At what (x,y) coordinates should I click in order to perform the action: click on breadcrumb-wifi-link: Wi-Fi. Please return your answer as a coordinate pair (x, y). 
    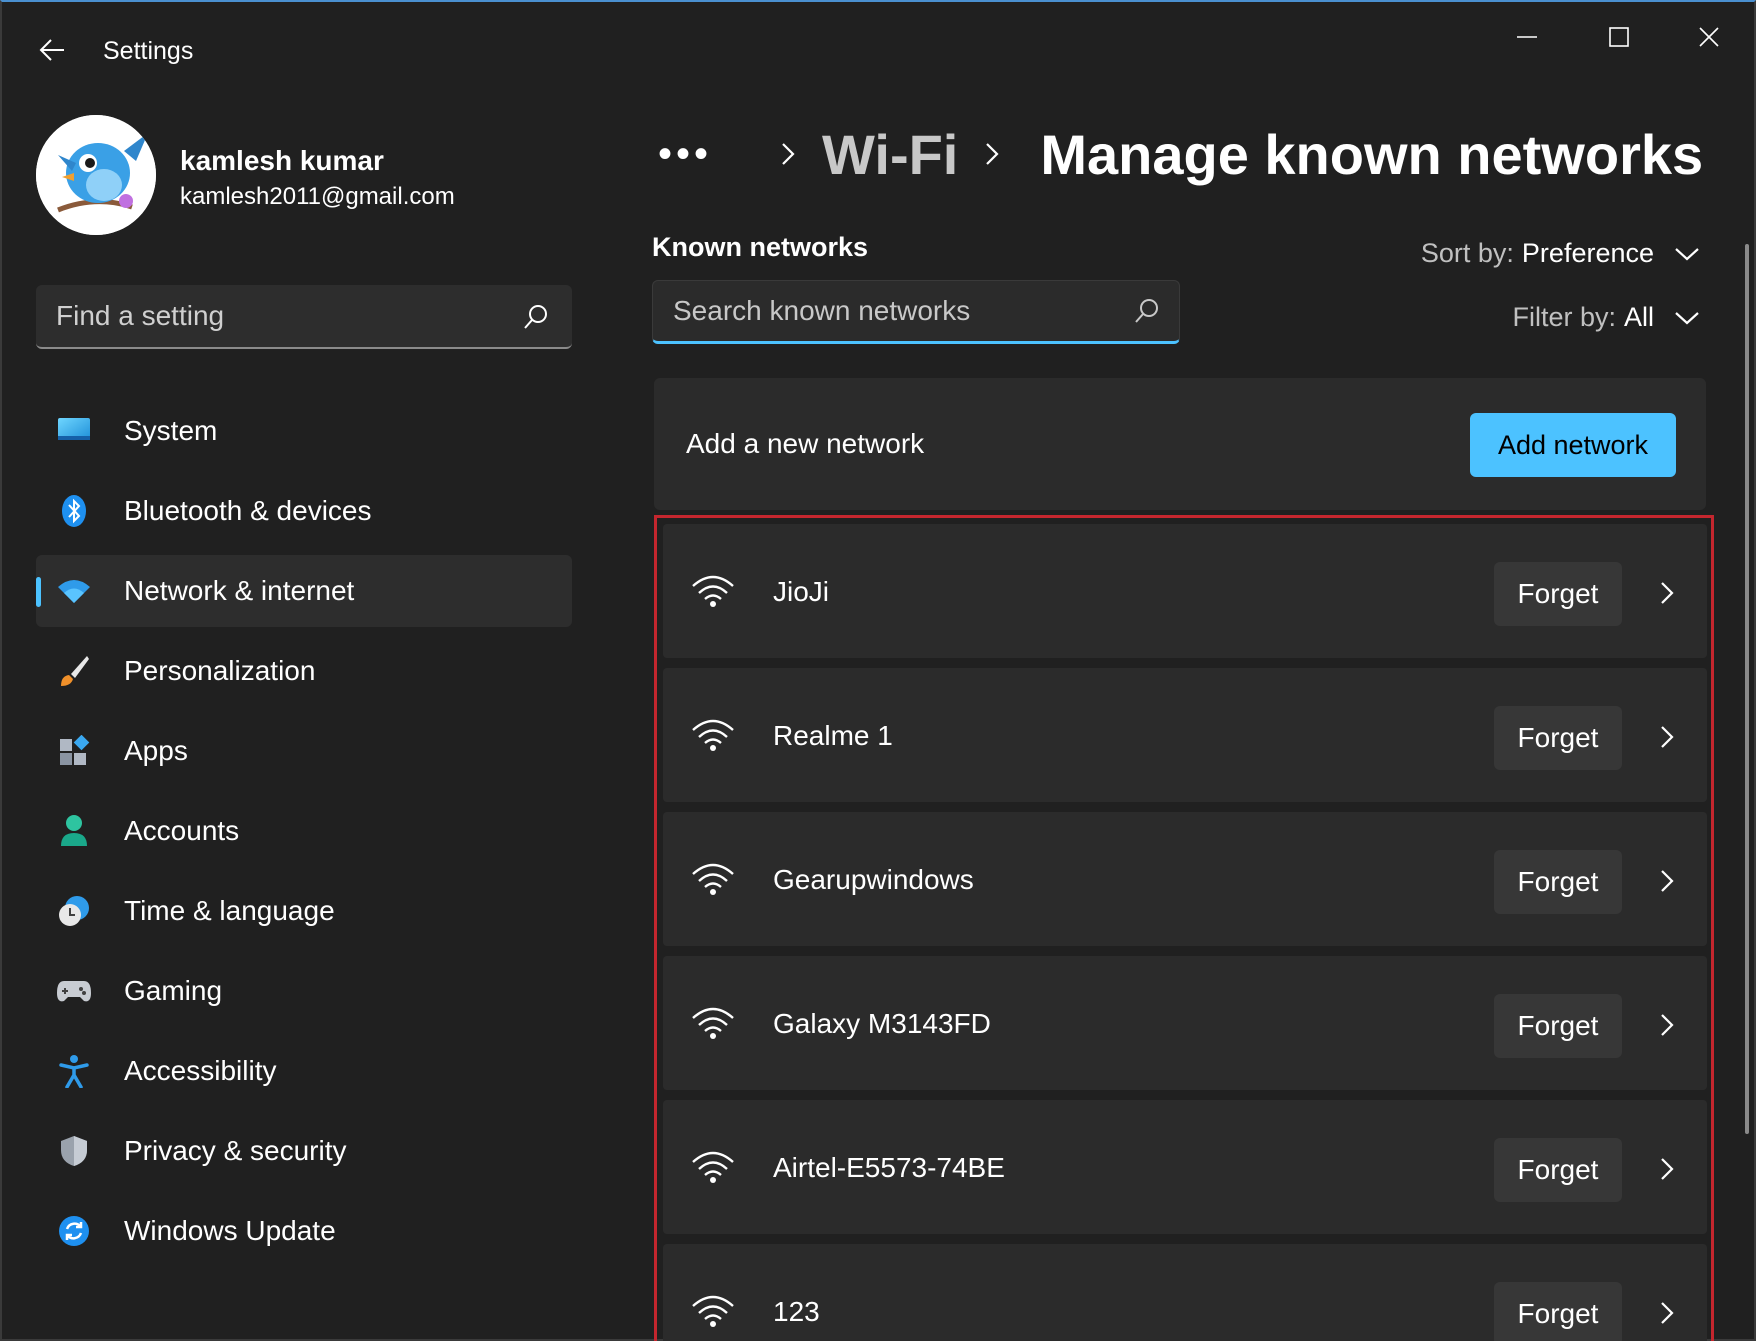
    Looking at the image, I should click on (890, 154).